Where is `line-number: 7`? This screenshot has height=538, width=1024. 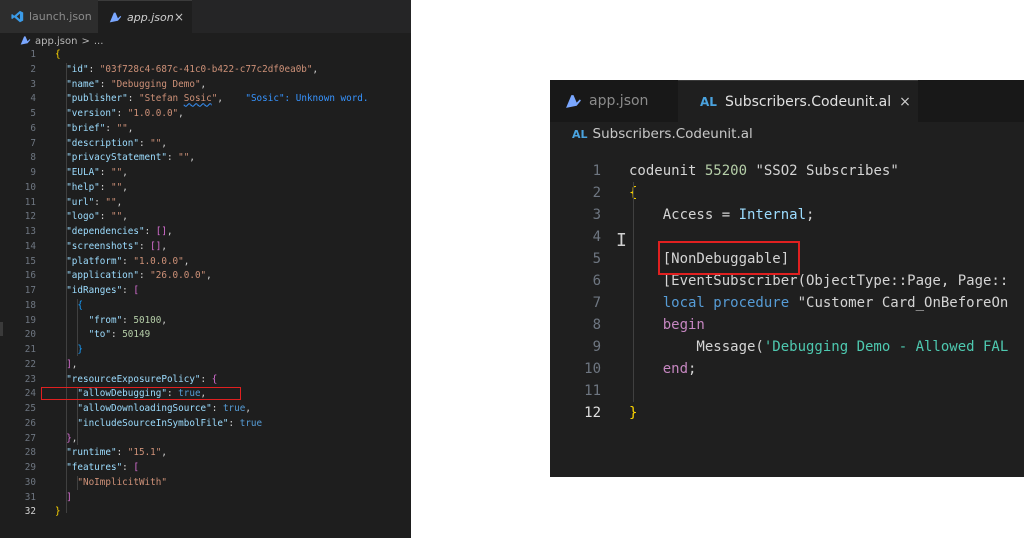 line-number: 7 is located at coordinates (596, 303).